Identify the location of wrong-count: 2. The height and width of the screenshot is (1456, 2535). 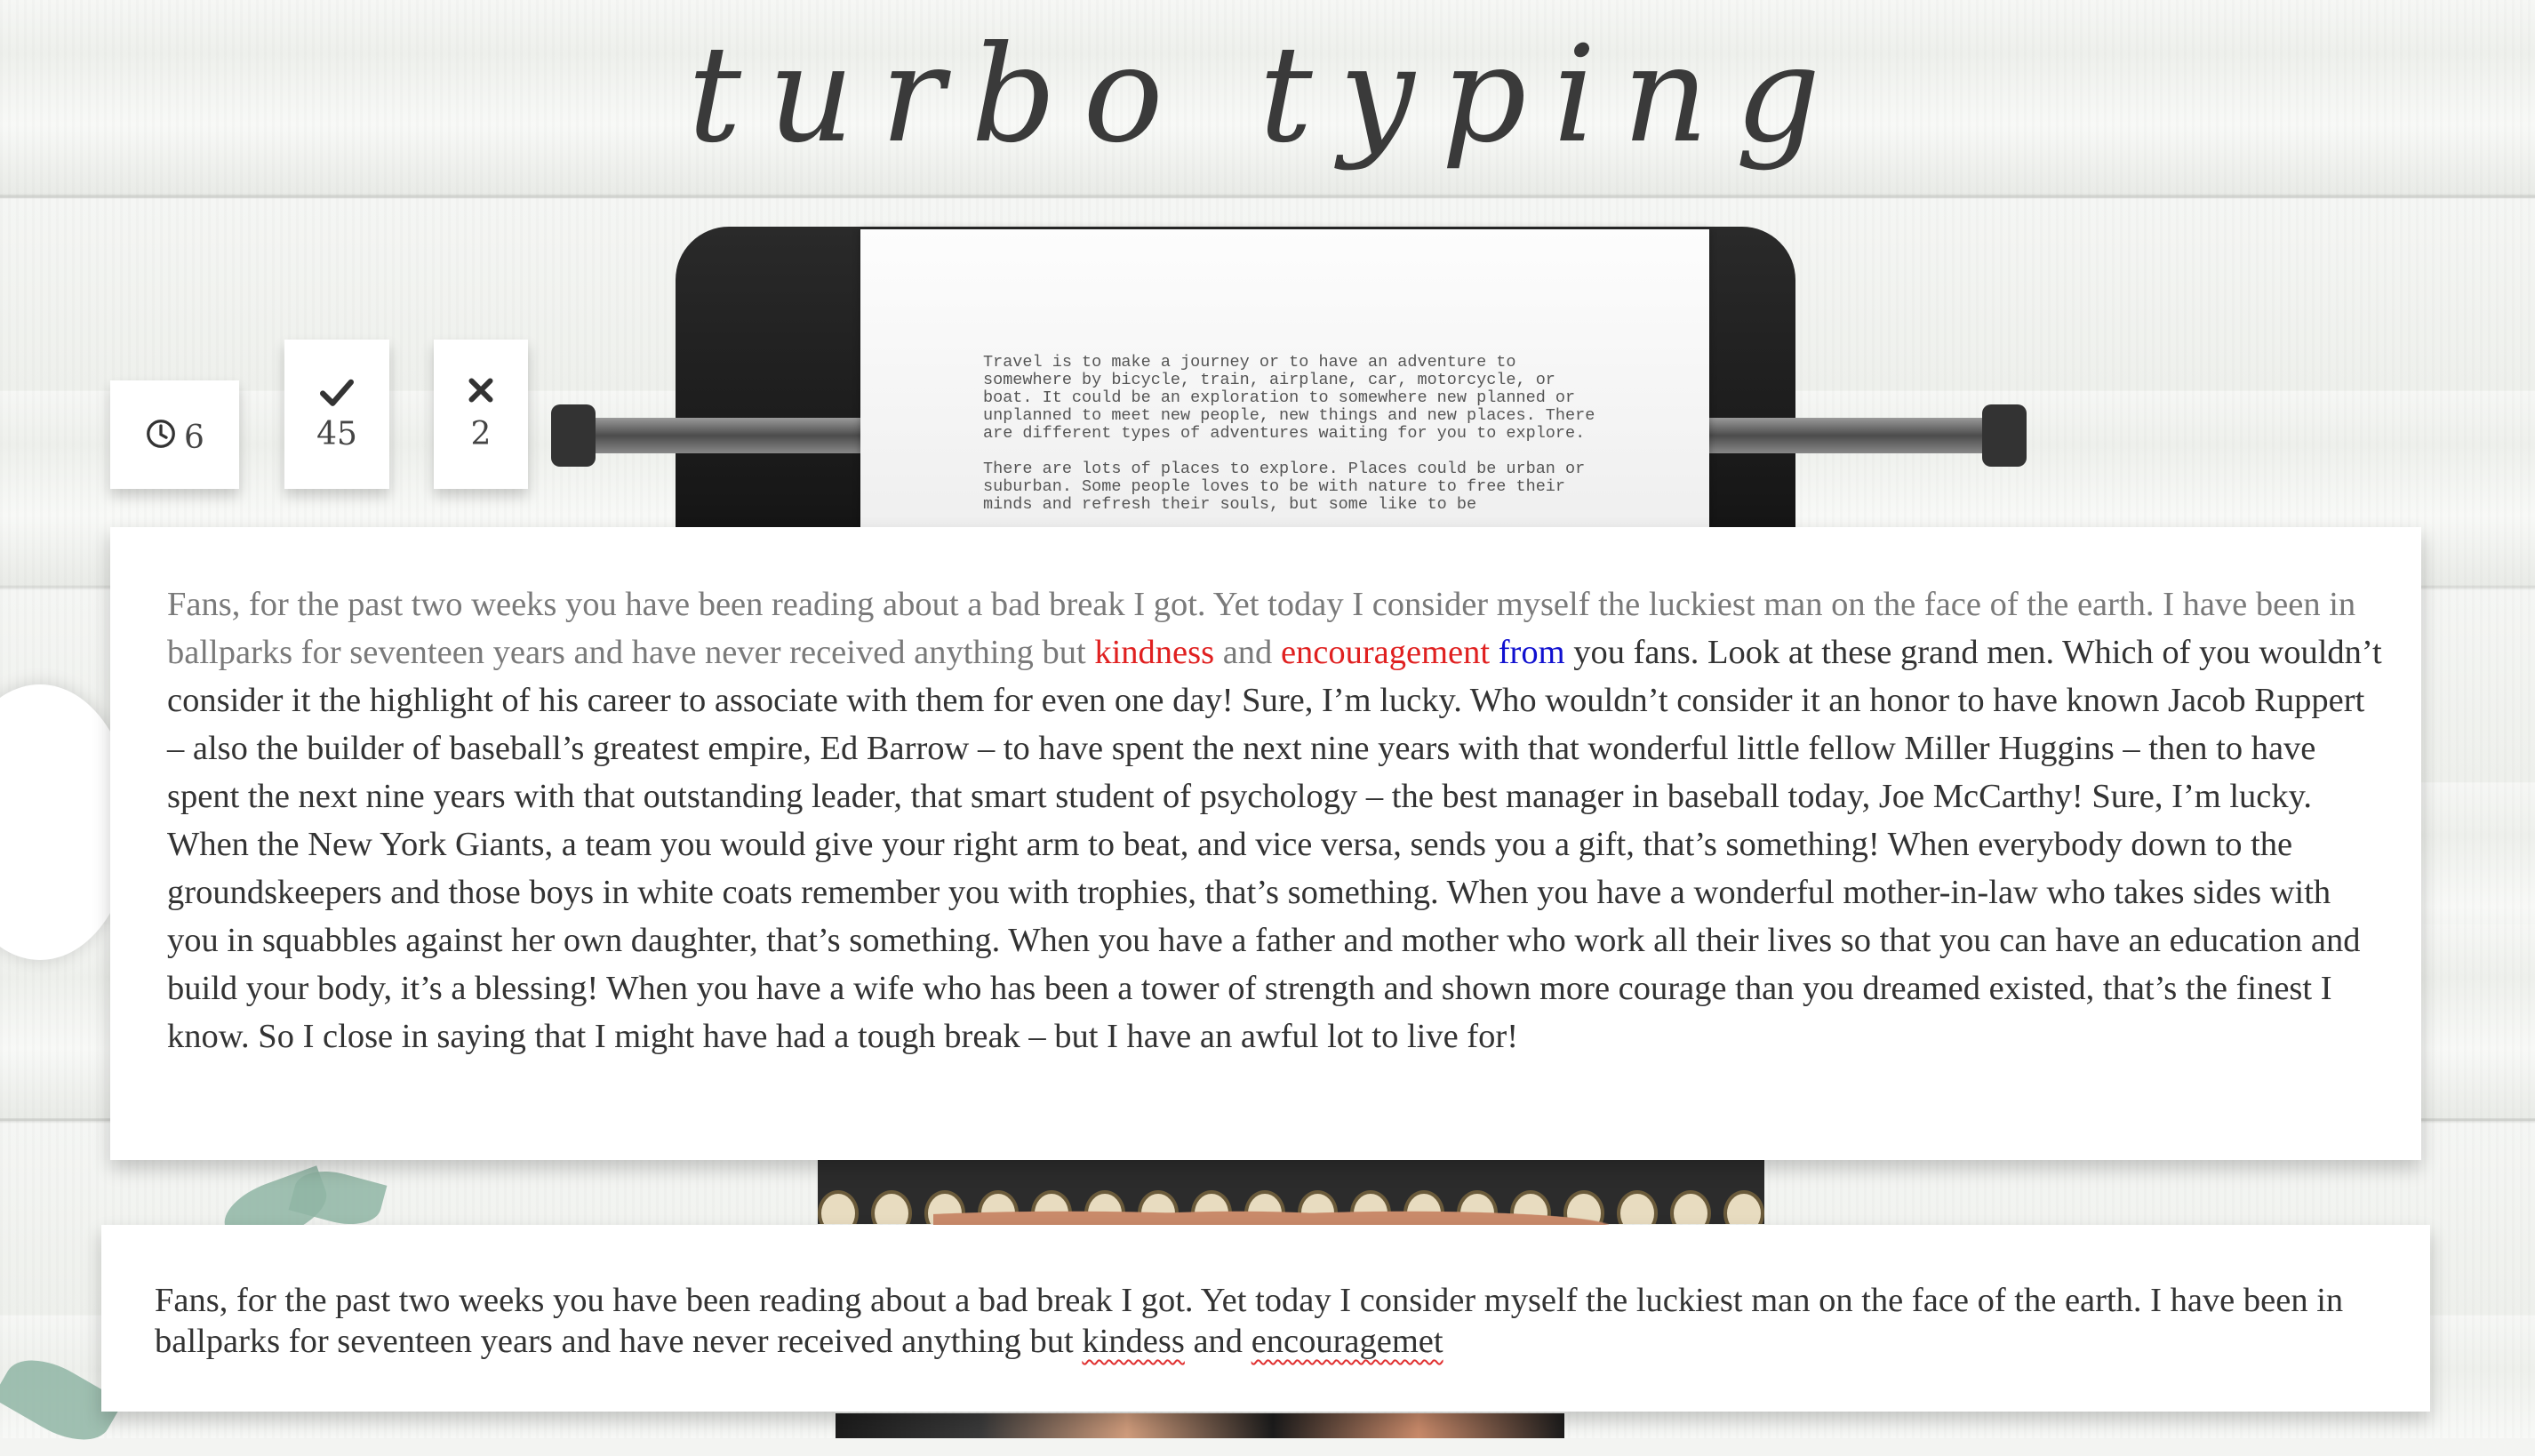
(481, 434).